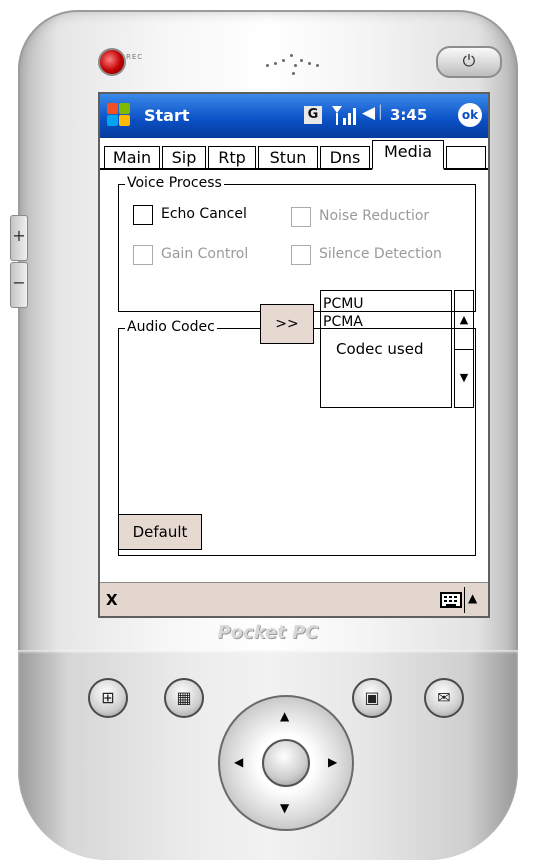  I want to click on windows-hardware-button: ⊞, so click(108, 698).